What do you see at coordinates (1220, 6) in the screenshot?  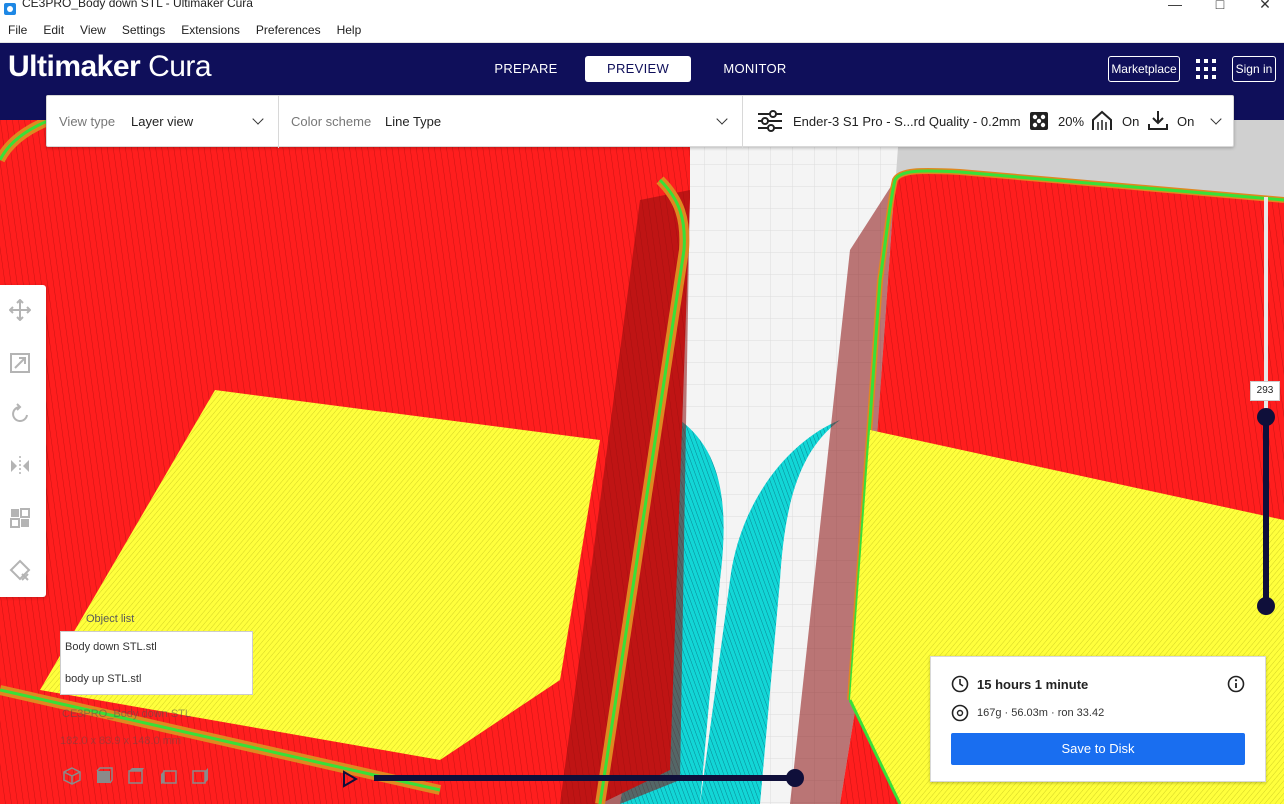 I see `maximize-icon: □` at bounding box center [1220, 6].